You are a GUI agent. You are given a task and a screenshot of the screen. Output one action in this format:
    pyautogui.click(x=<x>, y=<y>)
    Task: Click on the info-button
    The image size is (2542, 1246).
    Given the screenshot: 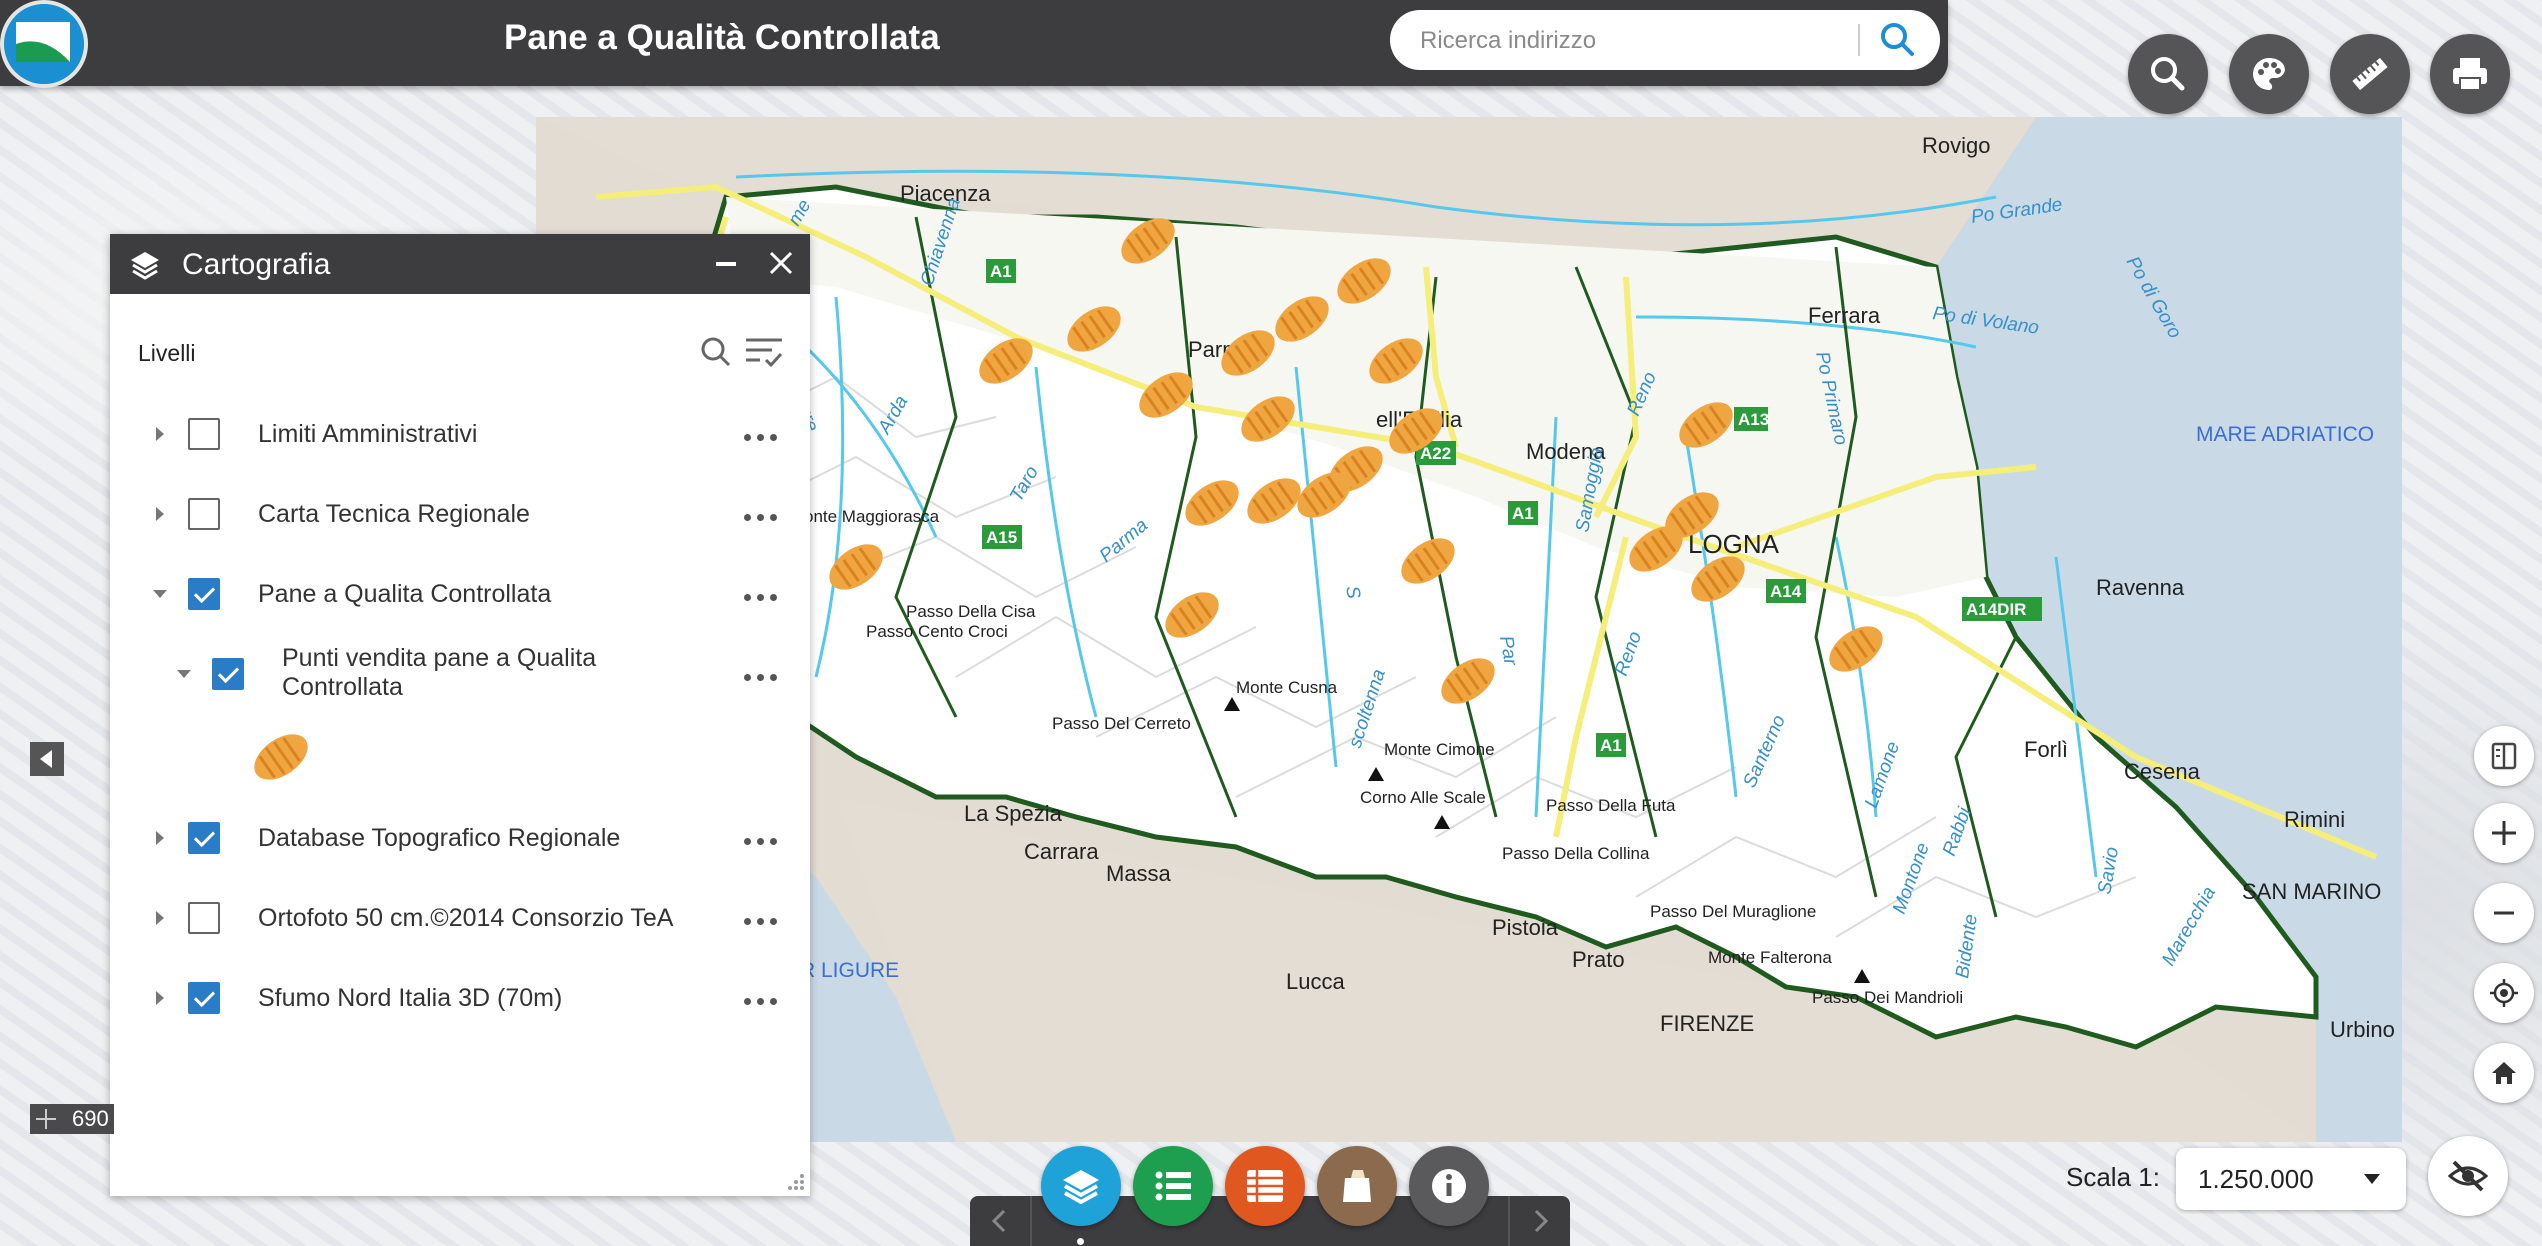 What is the action you would take?
    pyautogui.click(x=1449, y=1186)
    